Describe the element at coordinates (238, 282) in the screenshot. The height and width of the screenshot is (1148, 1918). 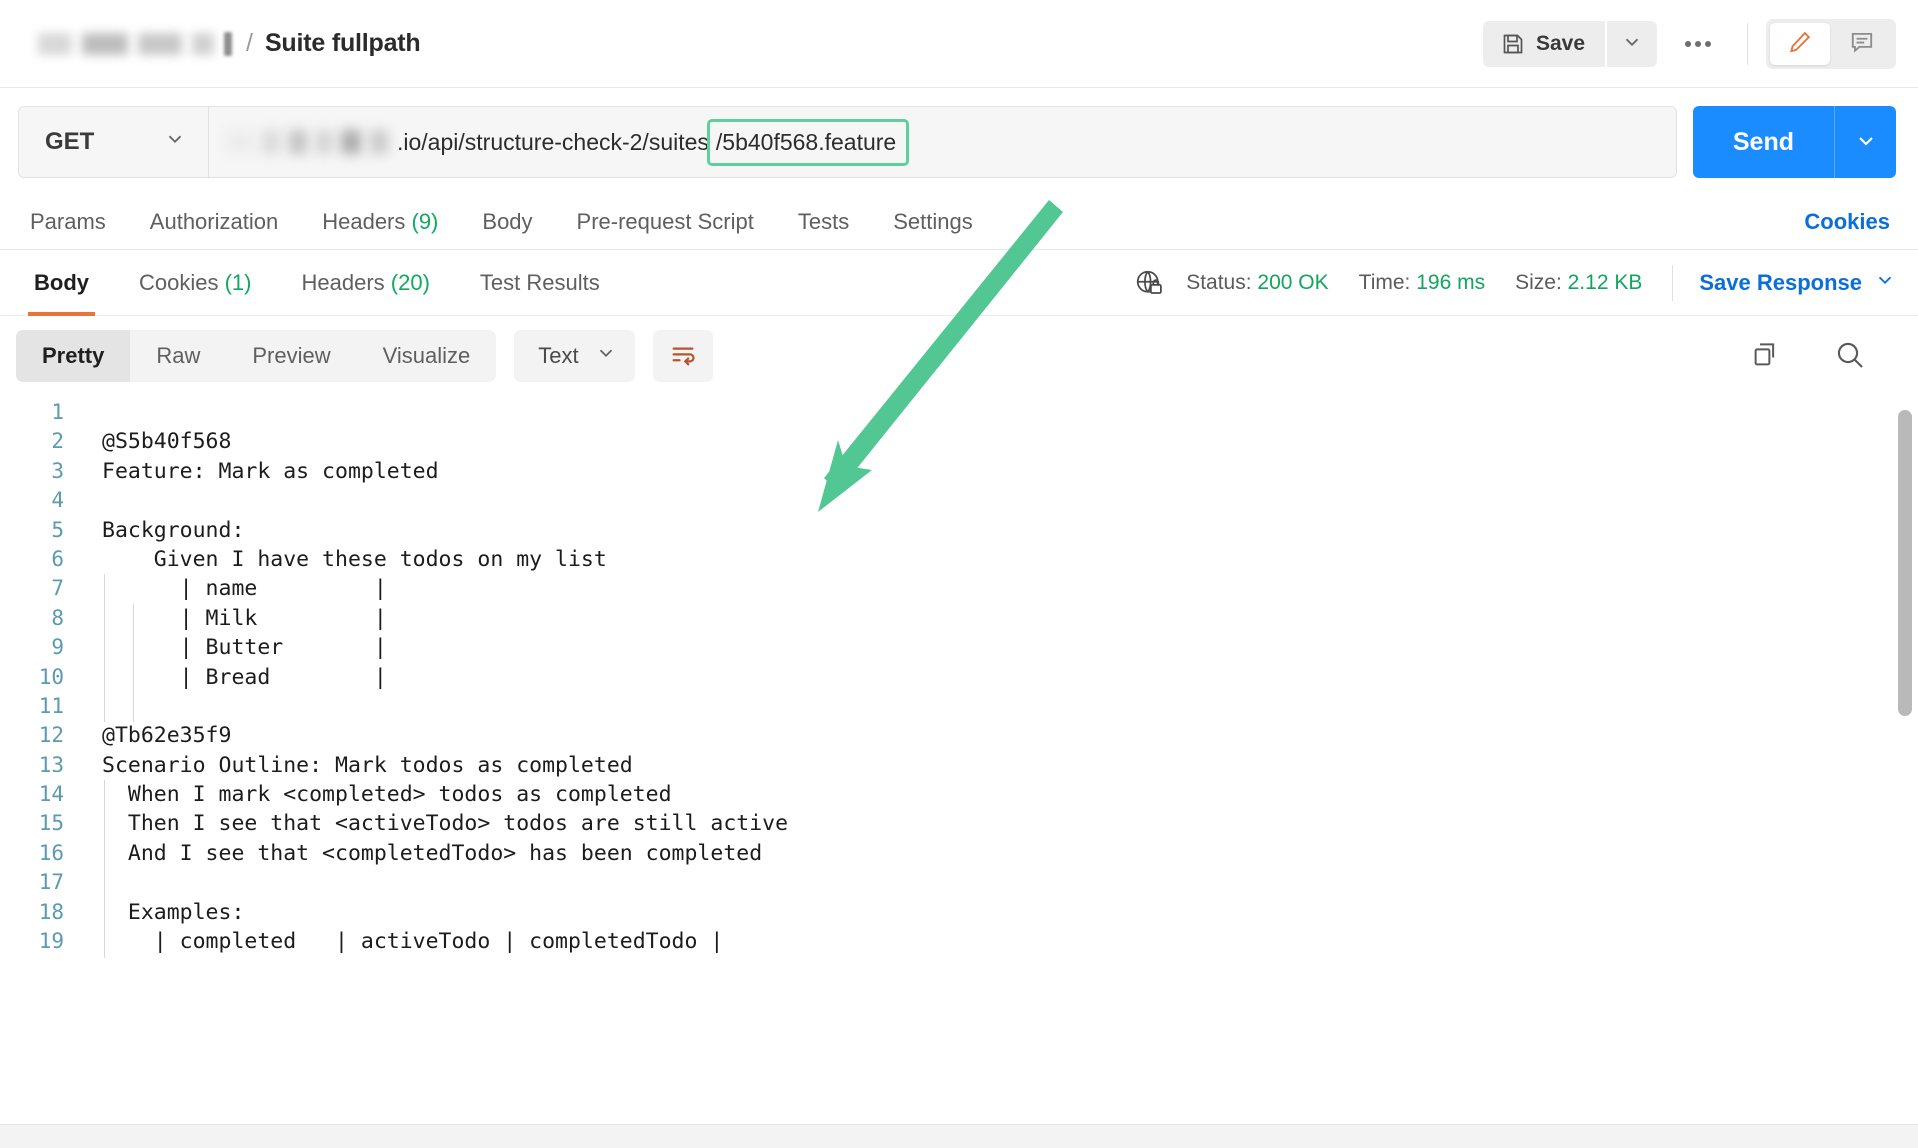
I see `tab-count: (1)` at that location.